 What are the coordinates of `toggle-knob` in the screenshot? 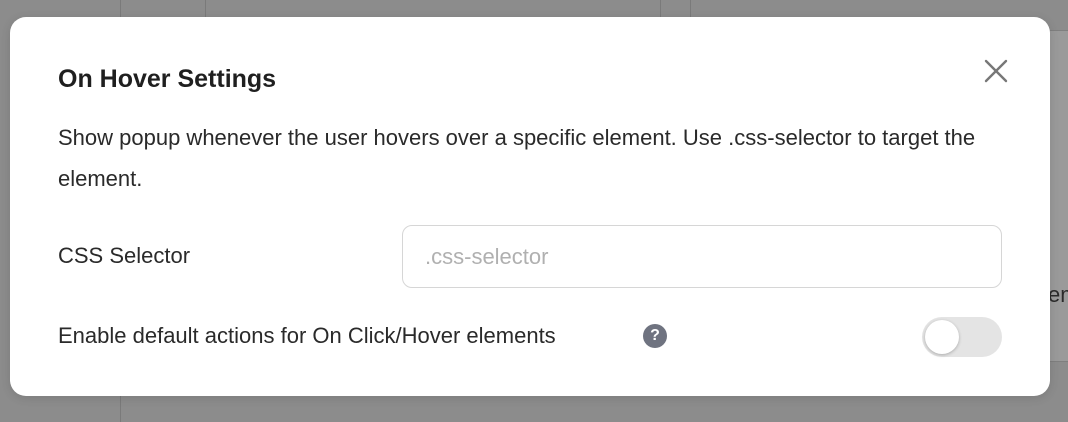 It's located at (942, 337).